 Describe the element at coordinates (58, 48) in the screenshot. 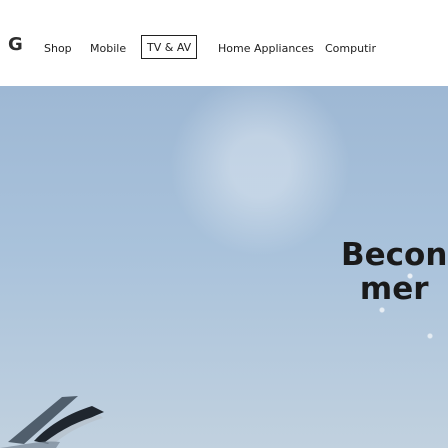

I see `nav-item-shop: Shop` at that location.